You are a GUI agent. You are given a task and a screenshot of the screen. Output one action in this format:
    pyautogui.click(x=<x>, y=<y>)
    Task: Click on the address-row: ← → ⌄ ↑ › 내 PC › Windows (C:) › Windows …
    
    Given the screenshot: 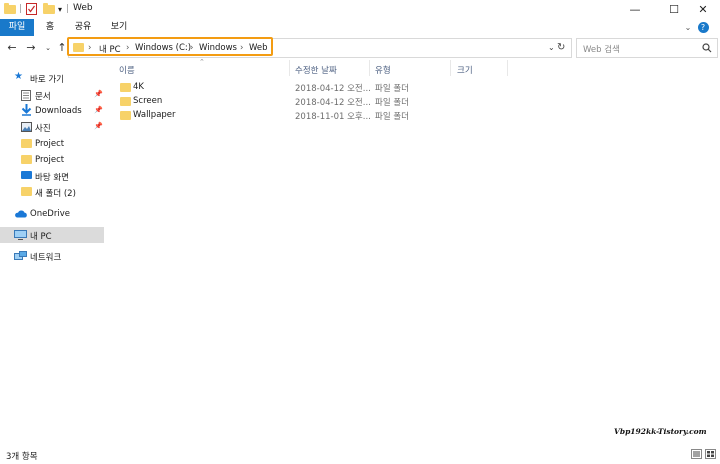 What is the action you would take?
    pyautogui.click(x=360, y=48)
    